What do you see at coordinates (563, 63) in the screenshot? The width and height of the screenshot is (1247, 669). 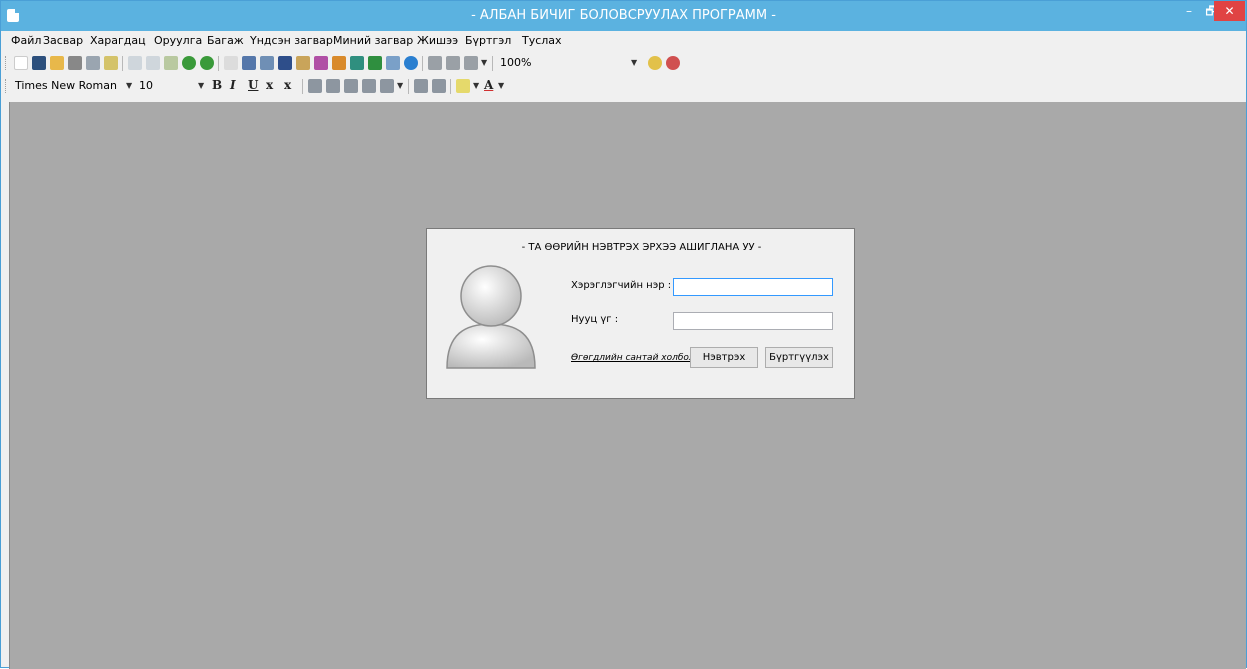 I see `zoom-select: 100%` at bounding box center [563, 63].